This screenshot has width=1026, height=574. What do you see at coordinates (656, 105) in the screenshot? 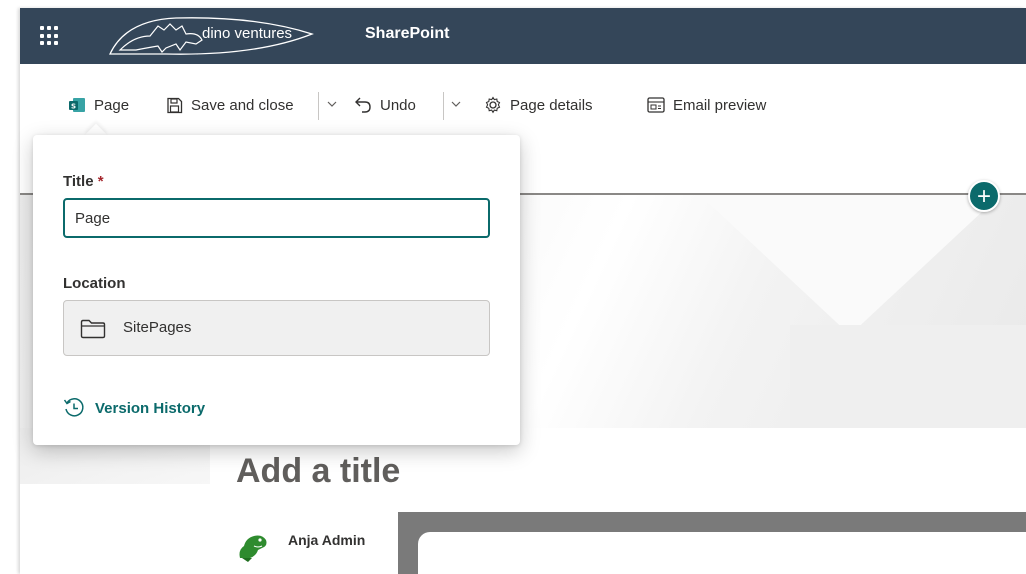
I see `email-preview-icon` at bounding box center [656, 105].